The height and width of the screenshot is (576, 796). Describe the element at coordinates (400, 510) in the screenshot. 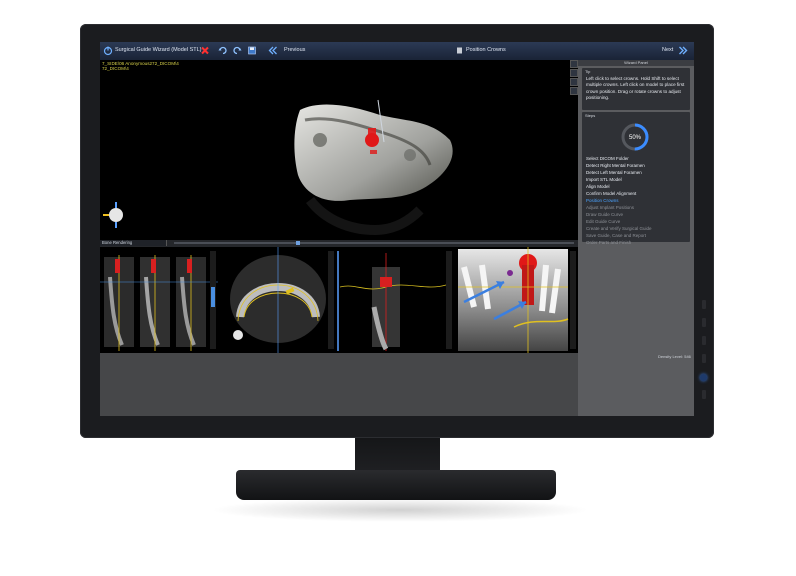

I see `stand-shadow` at that location.